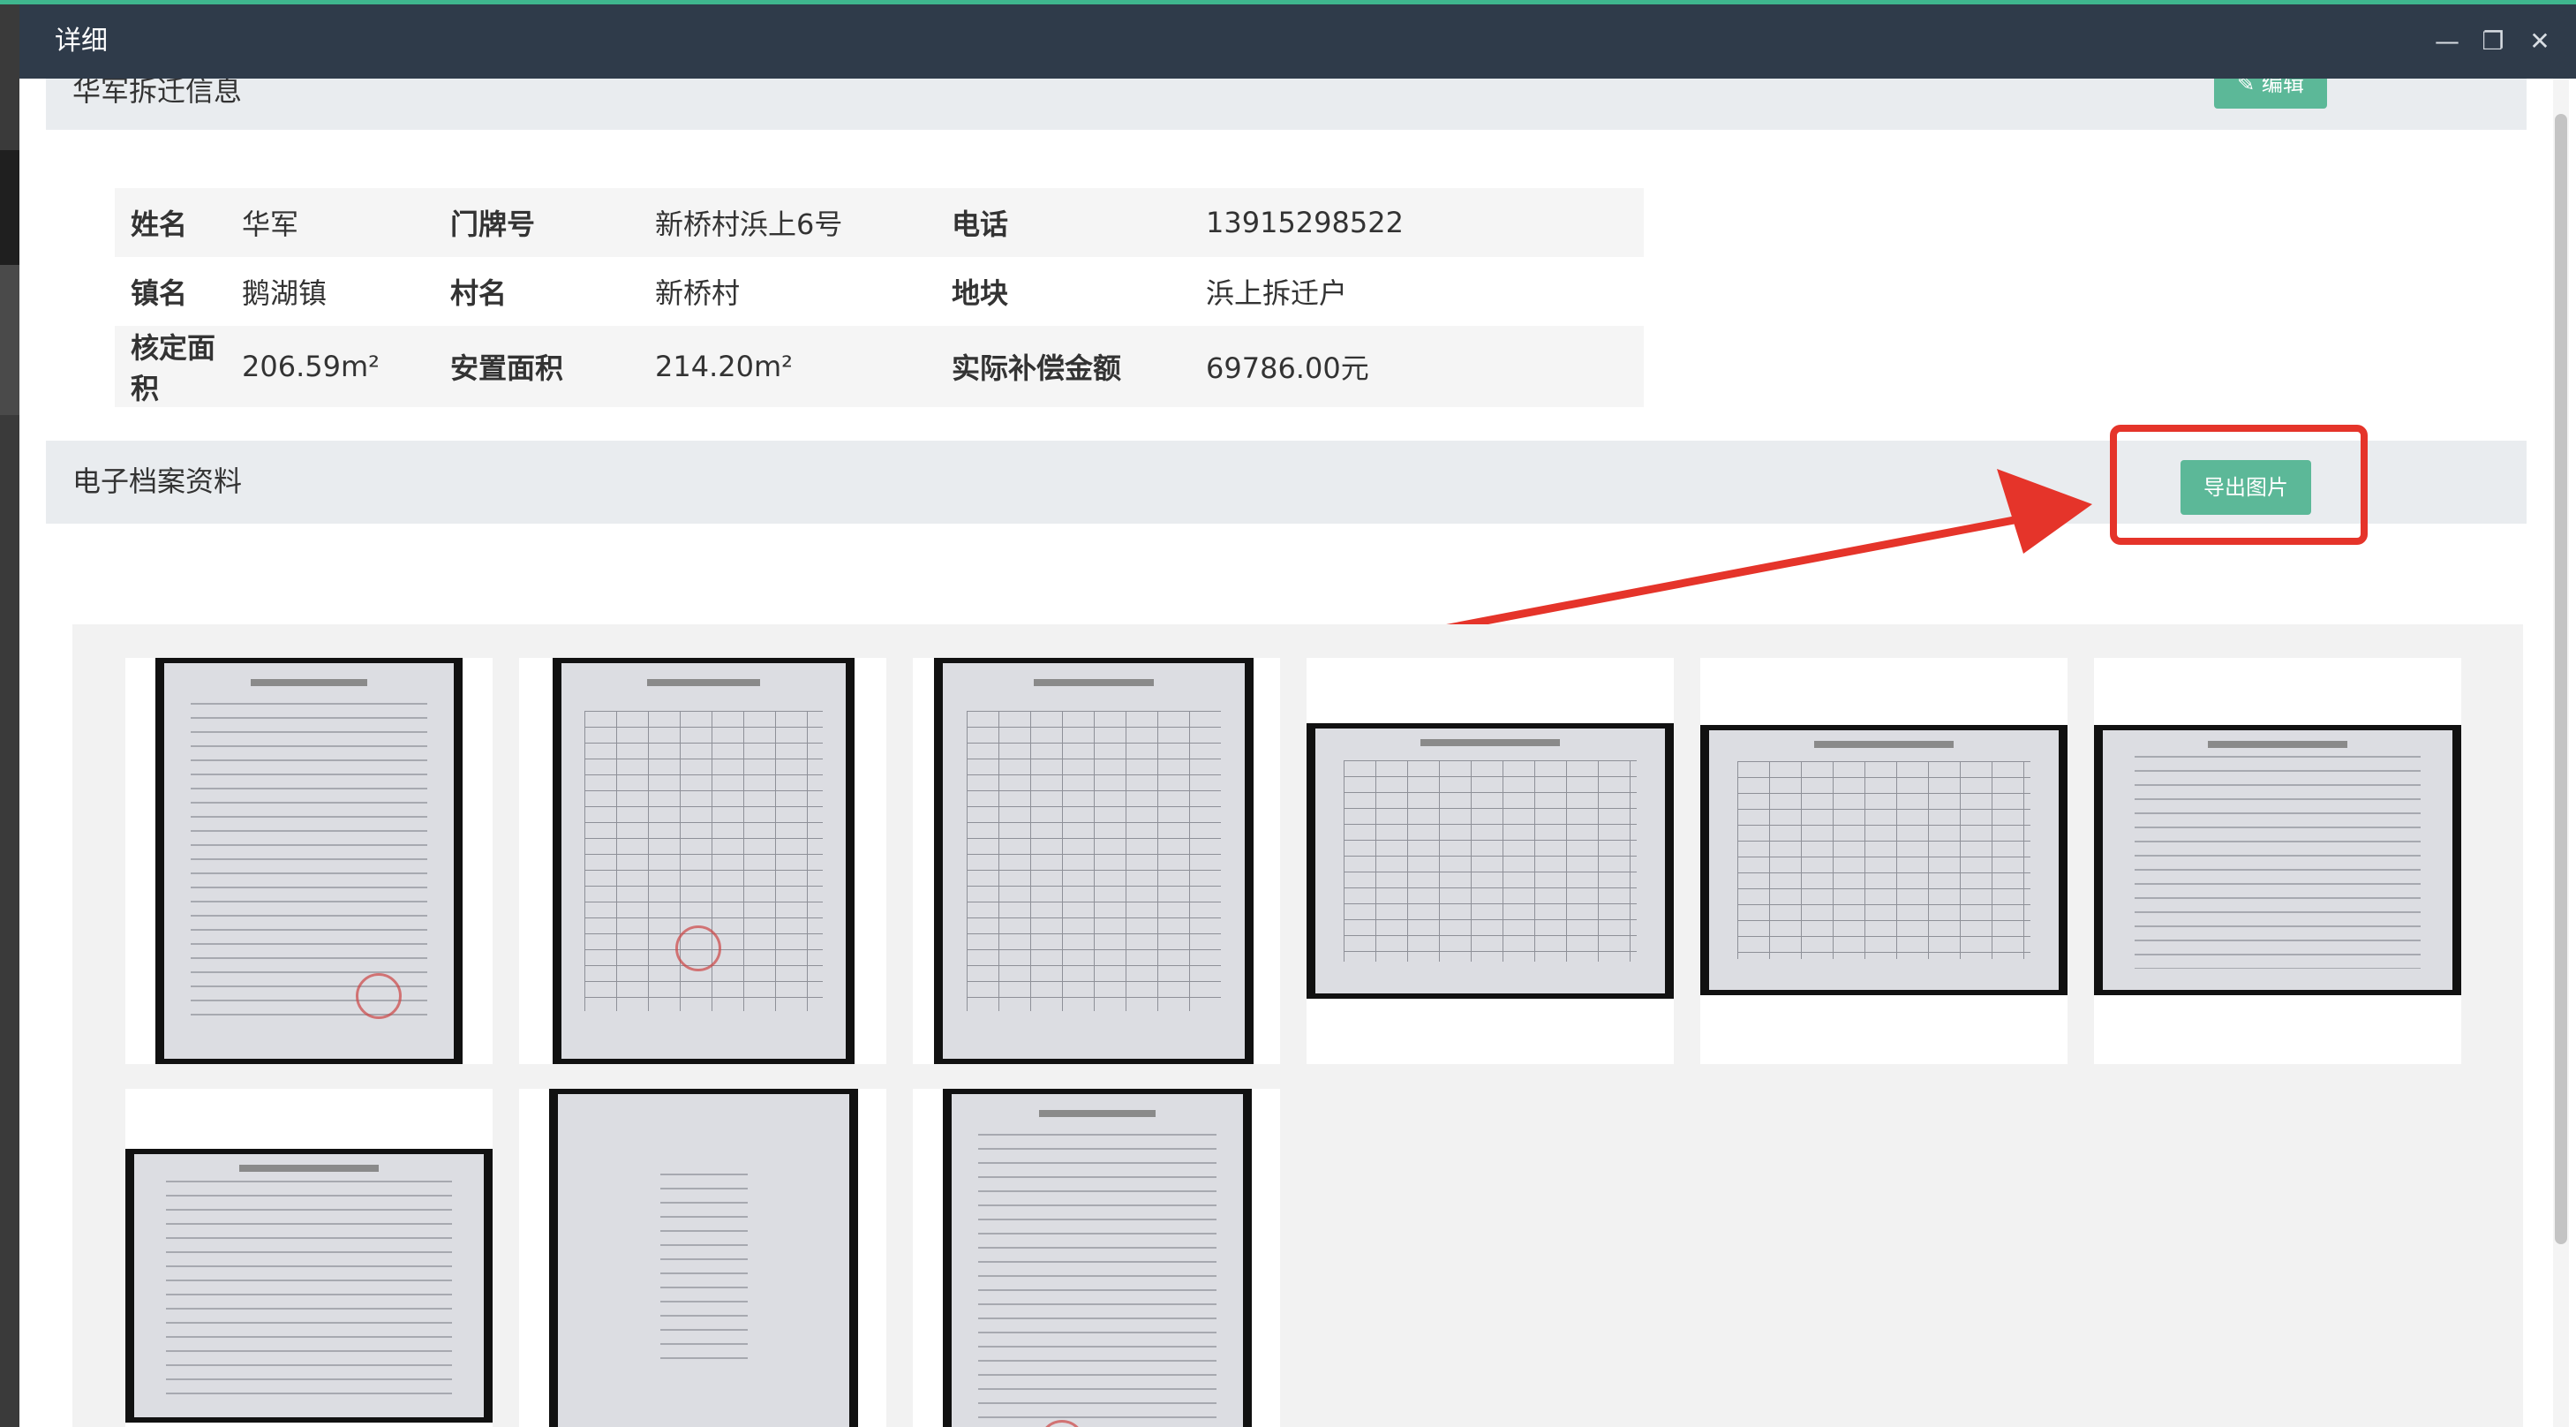  What do you see at coordinates (1417, 291) in the screenshot?
I see `field-value: 浜上拆迁户` at bounding box center [1417, 291].